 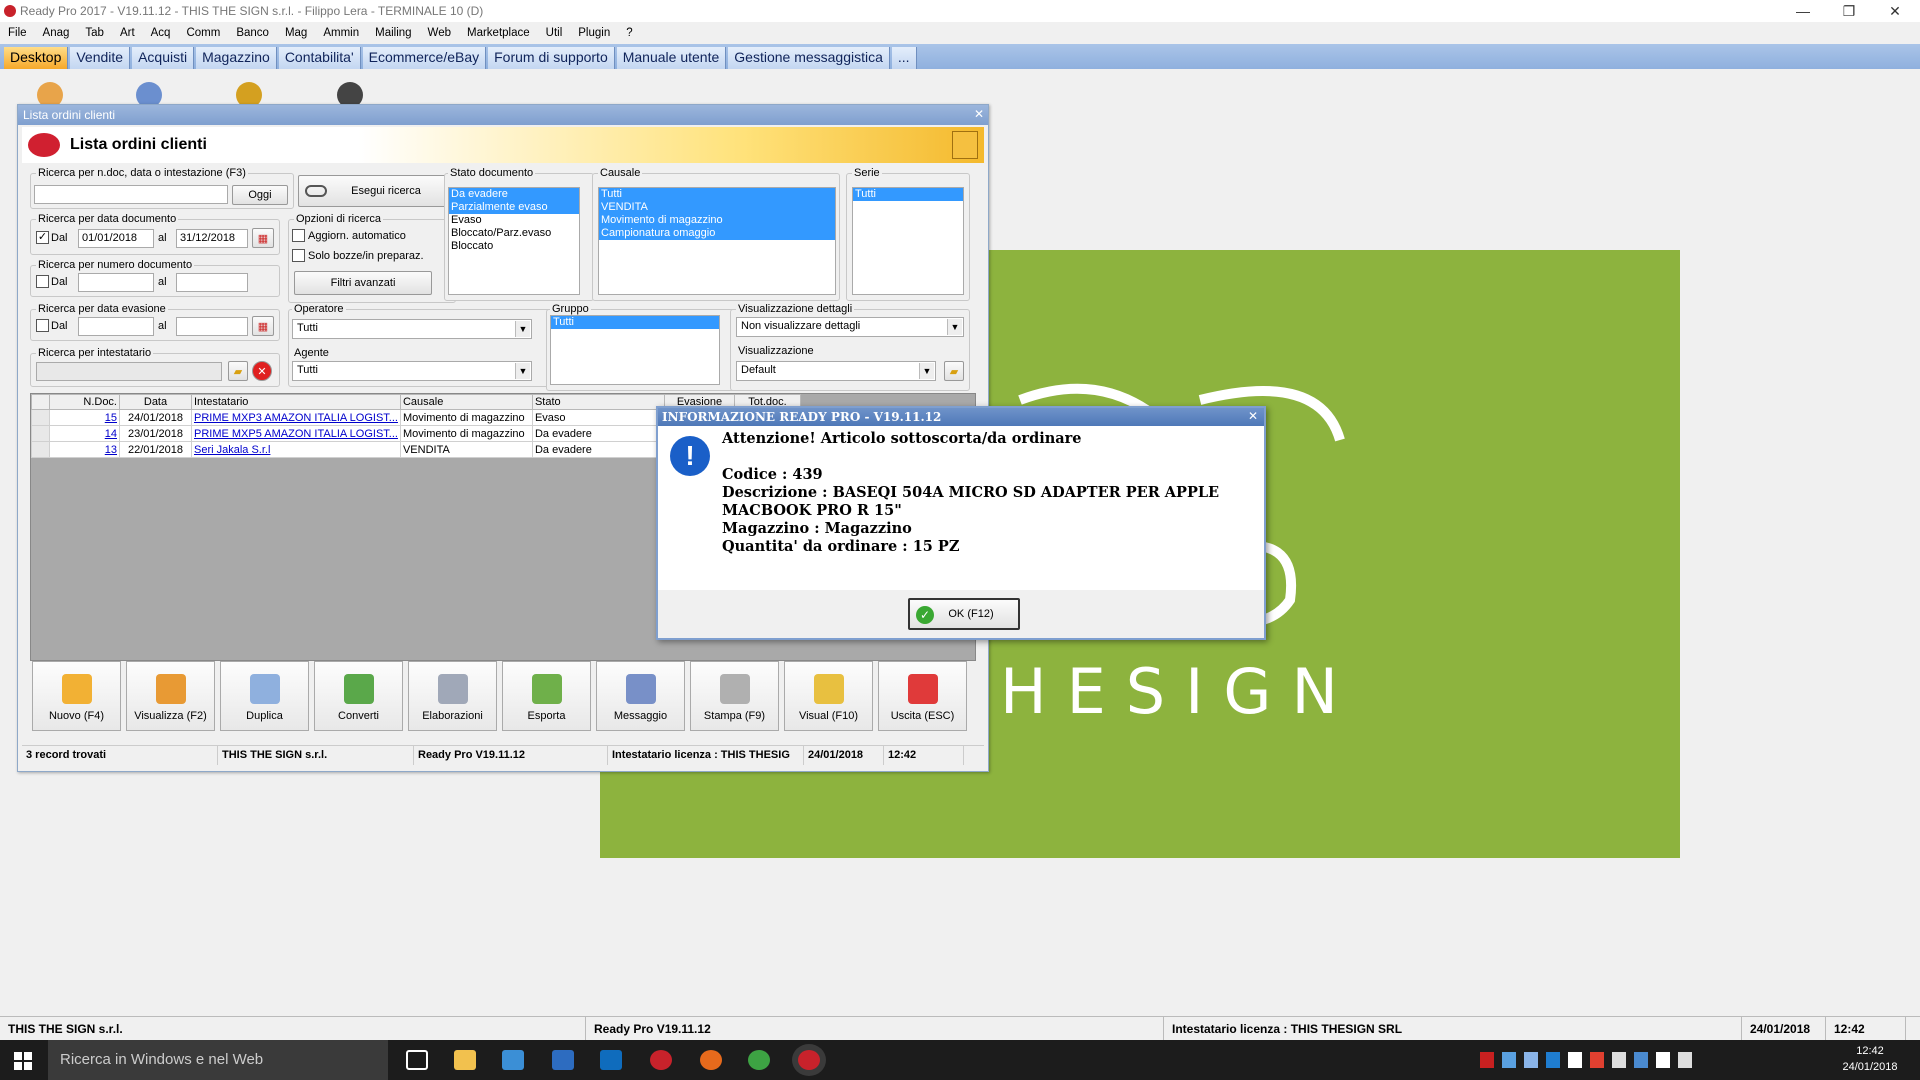 What do you see at coordinates (717, 233) in the screenshot?
I see `list-item: Campionatura omaggio` at bounding box center [717, 233].